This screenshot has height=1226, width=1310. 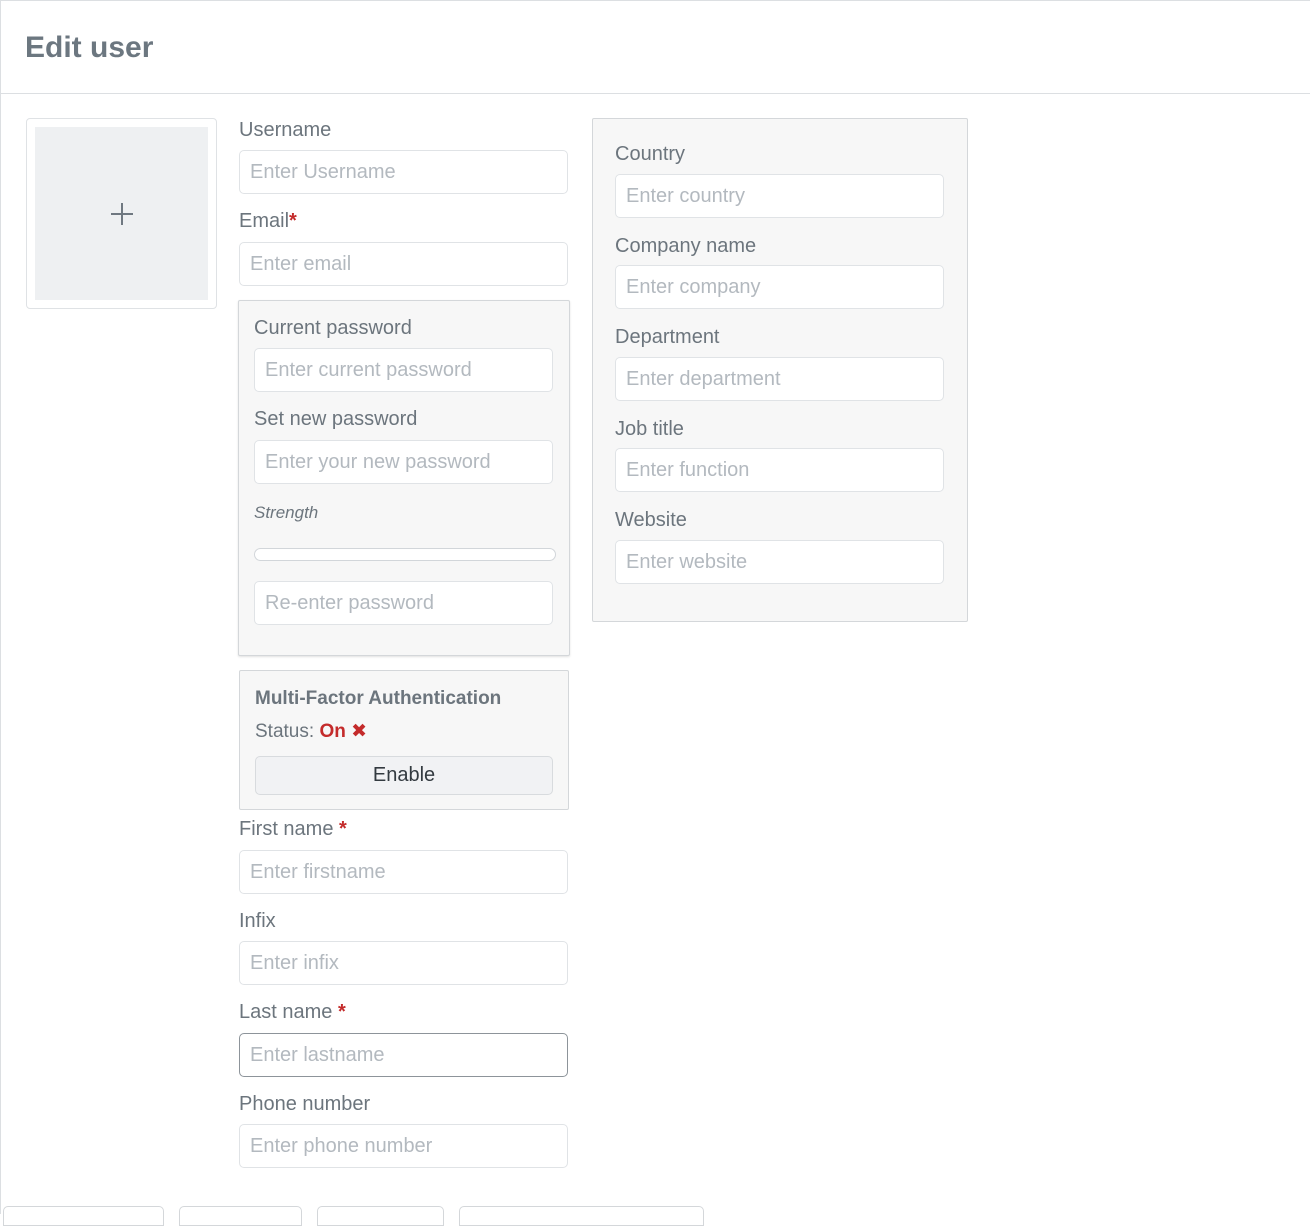 What do you see at coordinates (293, 829) in the screenshot?
I see `first-name-label: First name *` at bounding box center [293, 829].